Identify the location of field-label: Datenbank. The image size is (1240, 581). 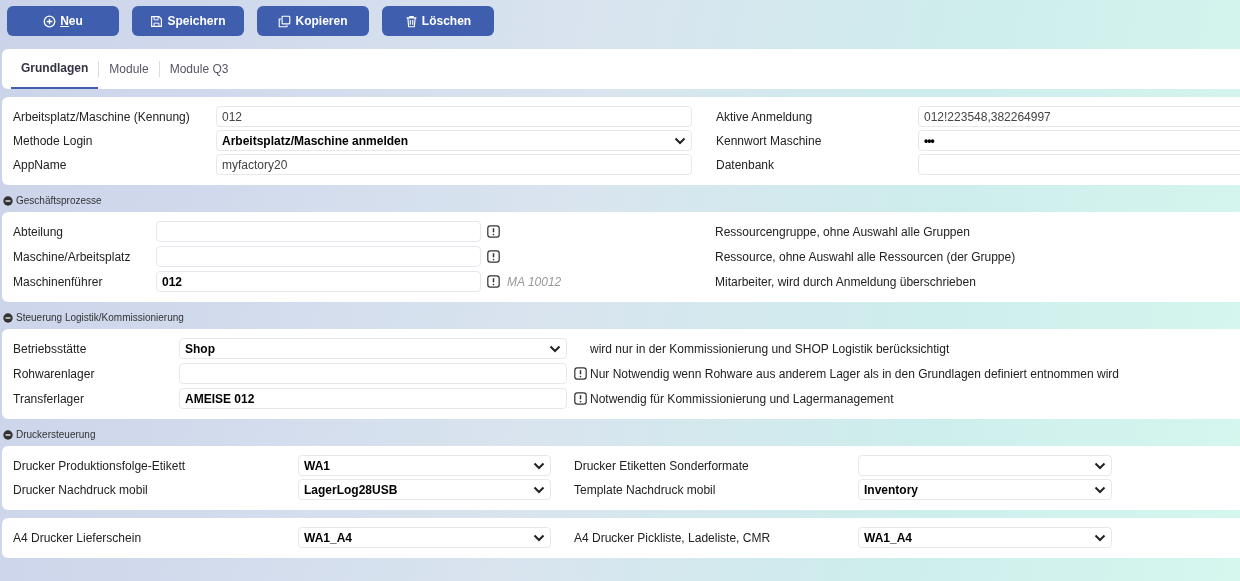
(746, 165).